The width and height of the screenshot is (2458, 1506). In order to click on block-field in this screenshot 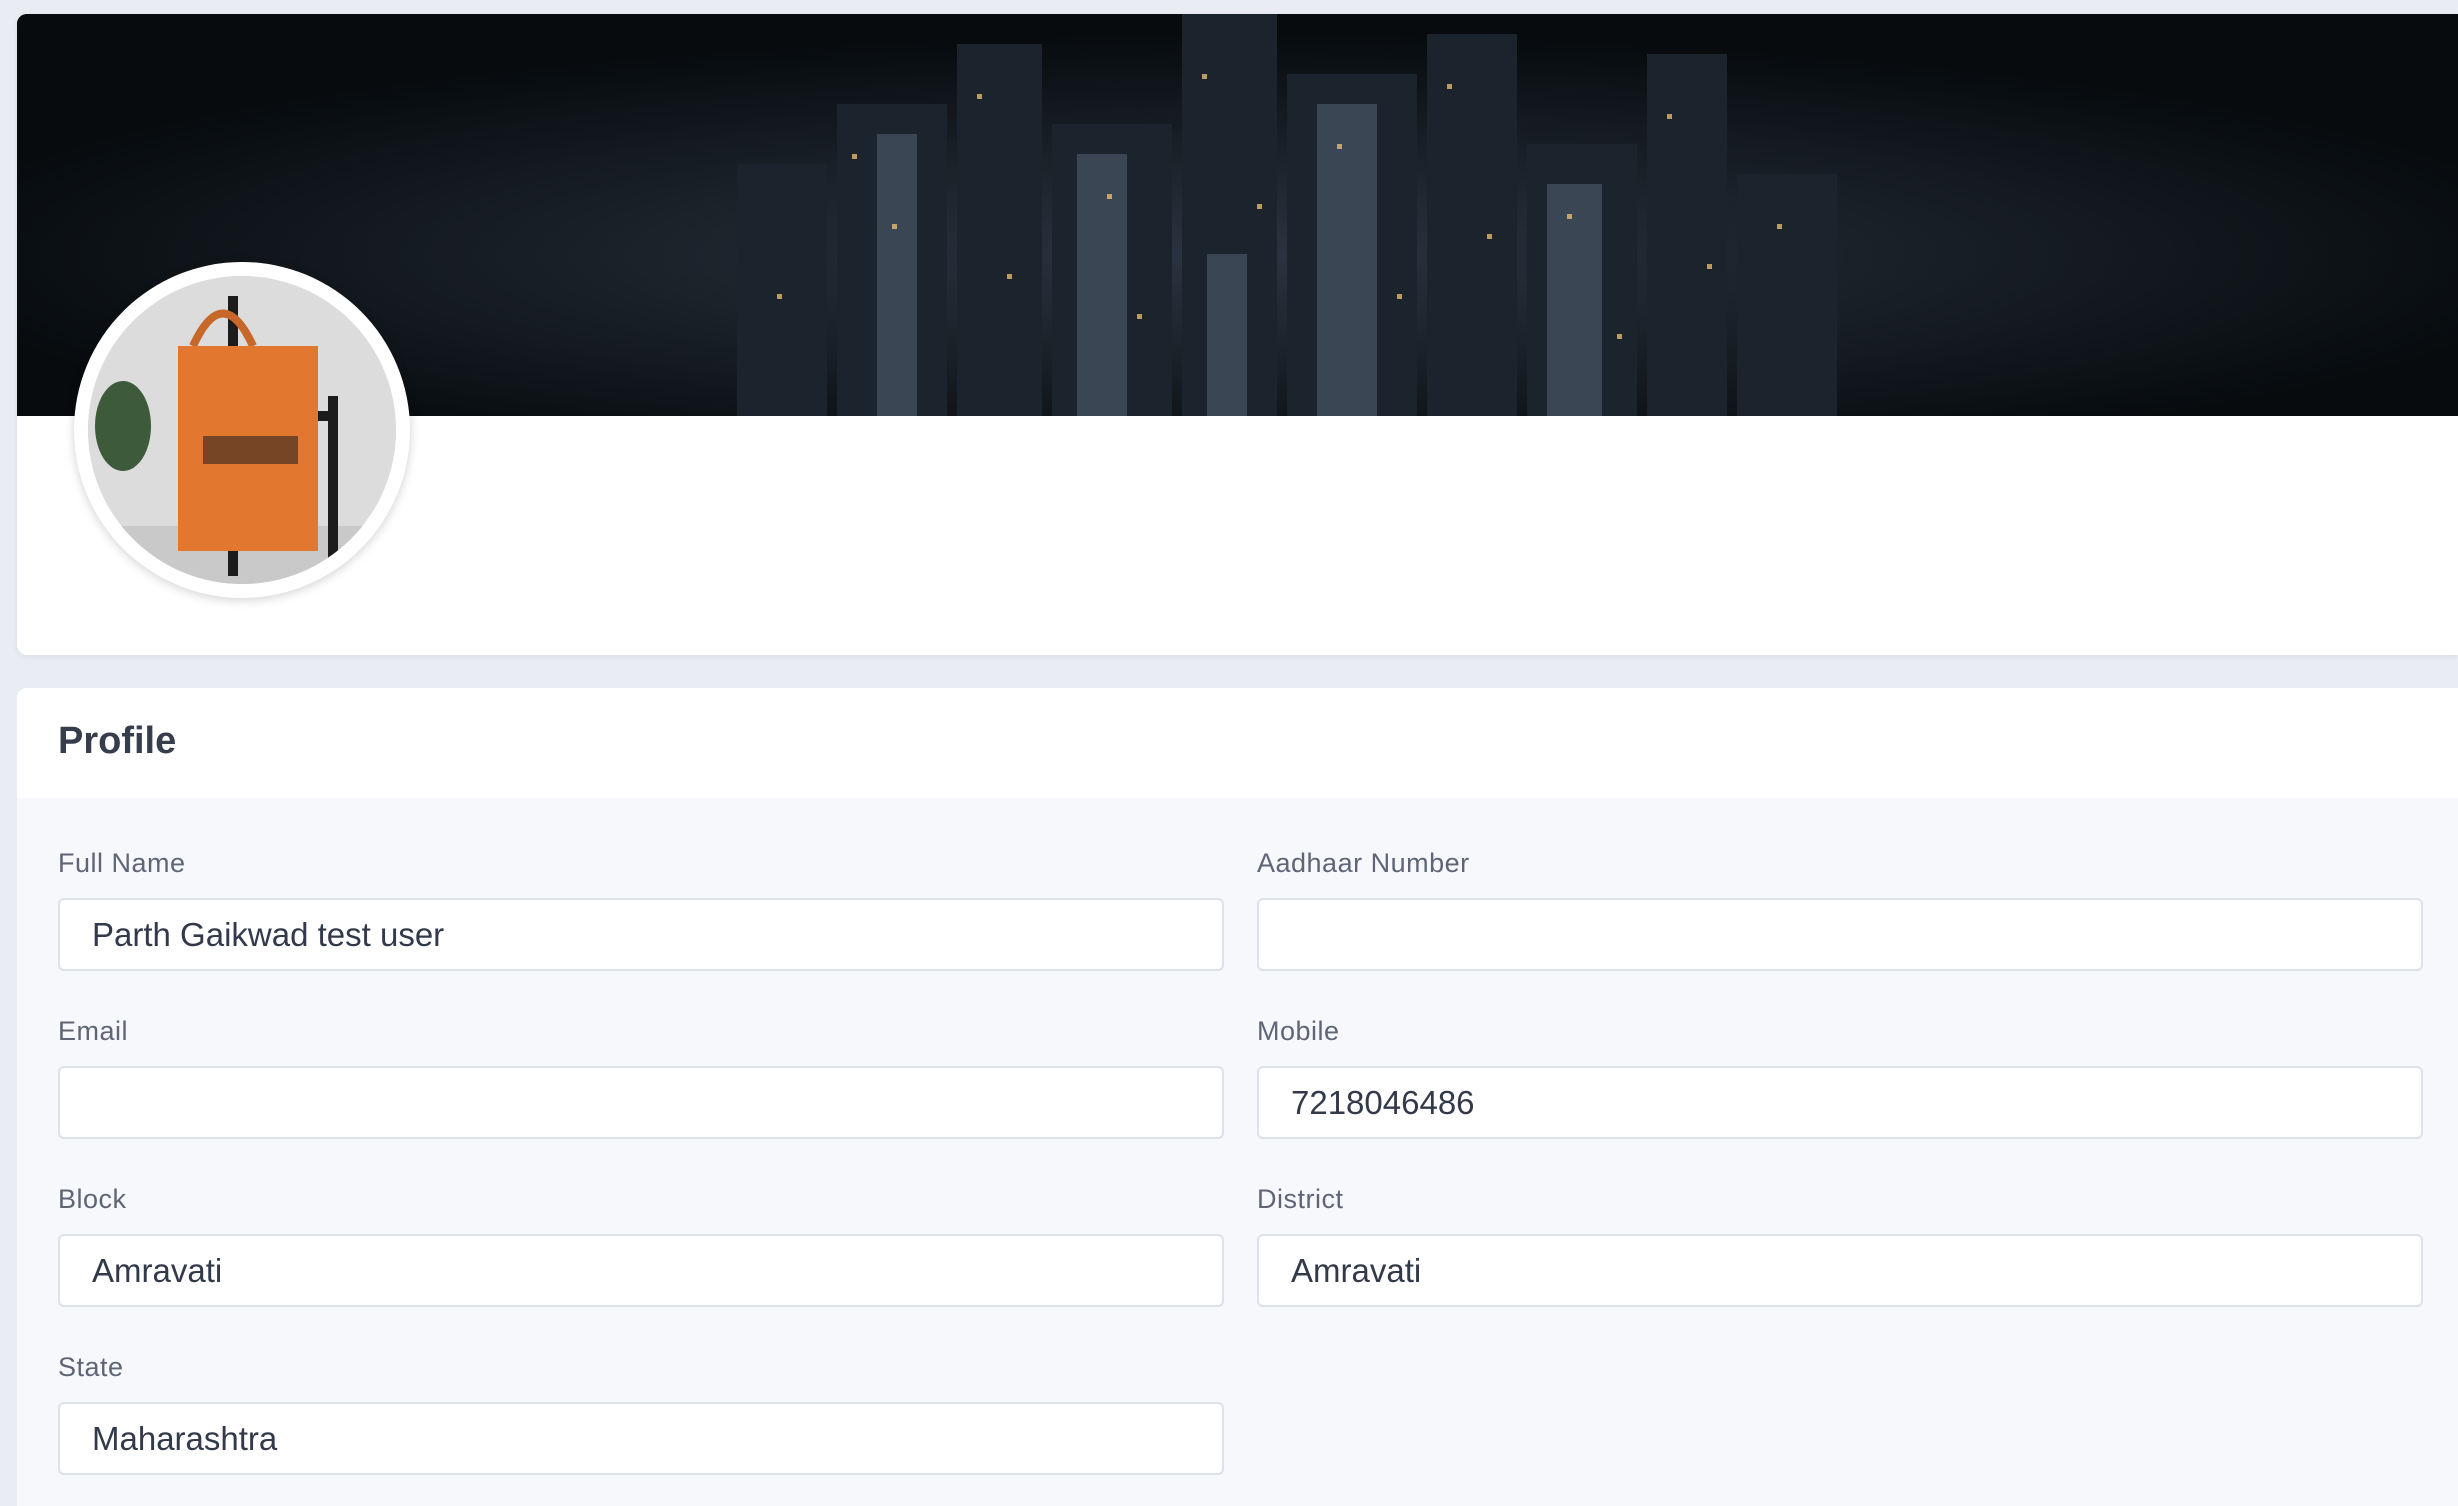, I will do `click(641, 1270)`.